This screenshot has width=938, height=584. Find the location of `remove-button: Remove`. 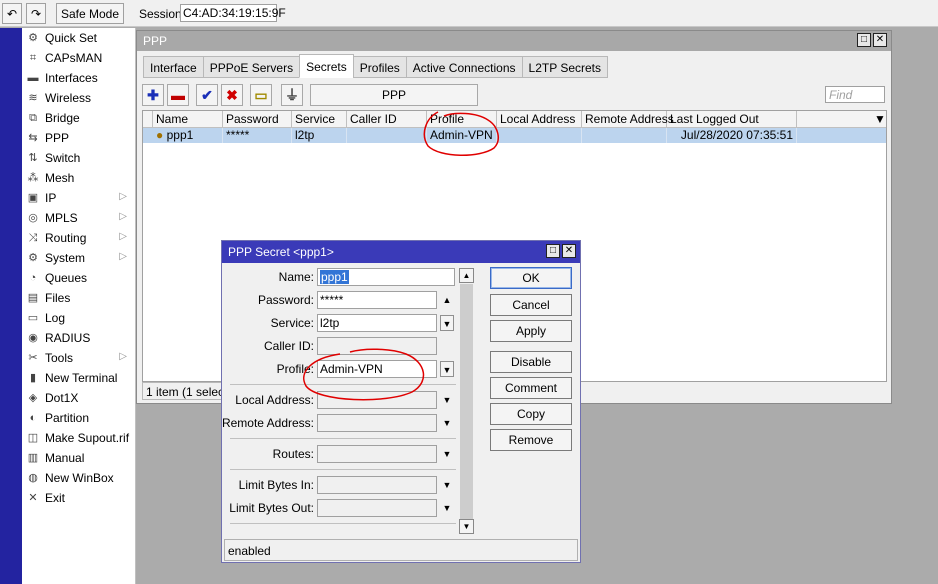

remove-button: Remove is located at coordinates (531, 440).